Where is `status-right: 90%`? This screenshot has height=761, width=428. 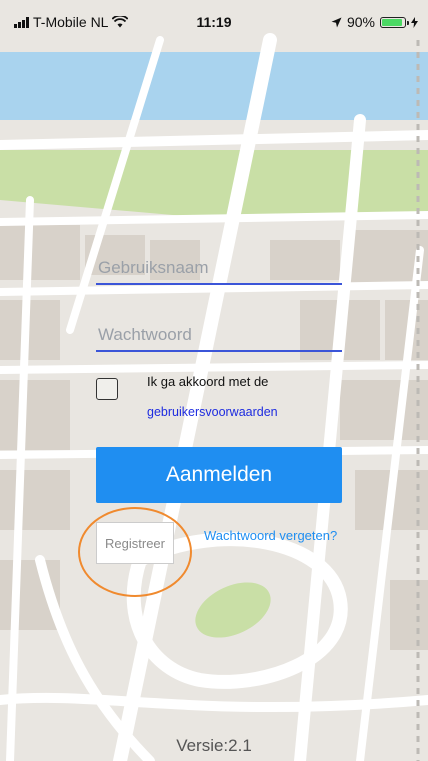 status-right: 90% is located at coordinates (374, 22).